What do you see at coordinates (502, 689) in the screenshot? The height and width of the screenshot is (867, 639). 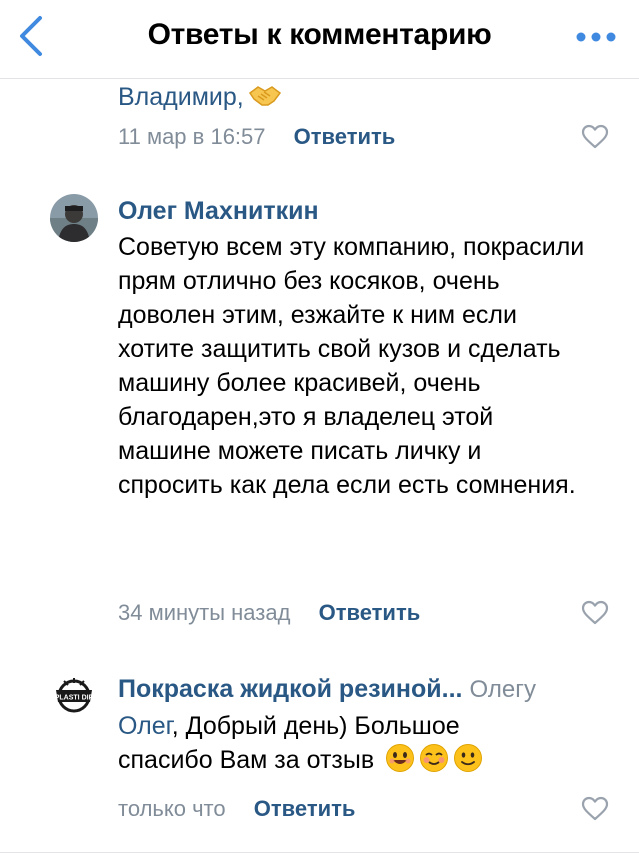 I see `reply-to-label: Олегу` at bounding box center [502, 689].